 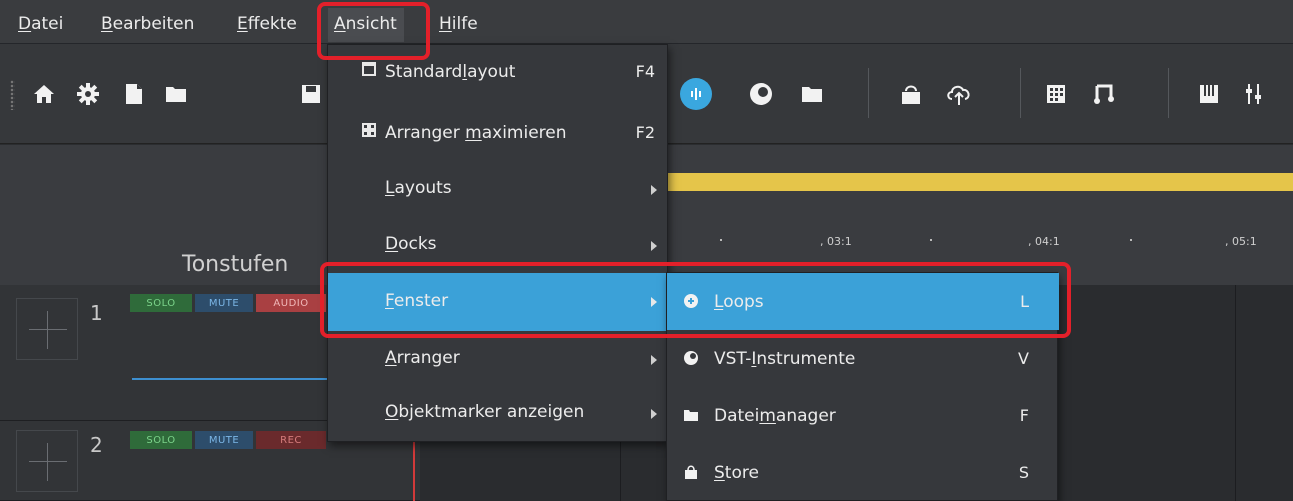 I want to click on maximize-icon, so click(x=369, y=130).